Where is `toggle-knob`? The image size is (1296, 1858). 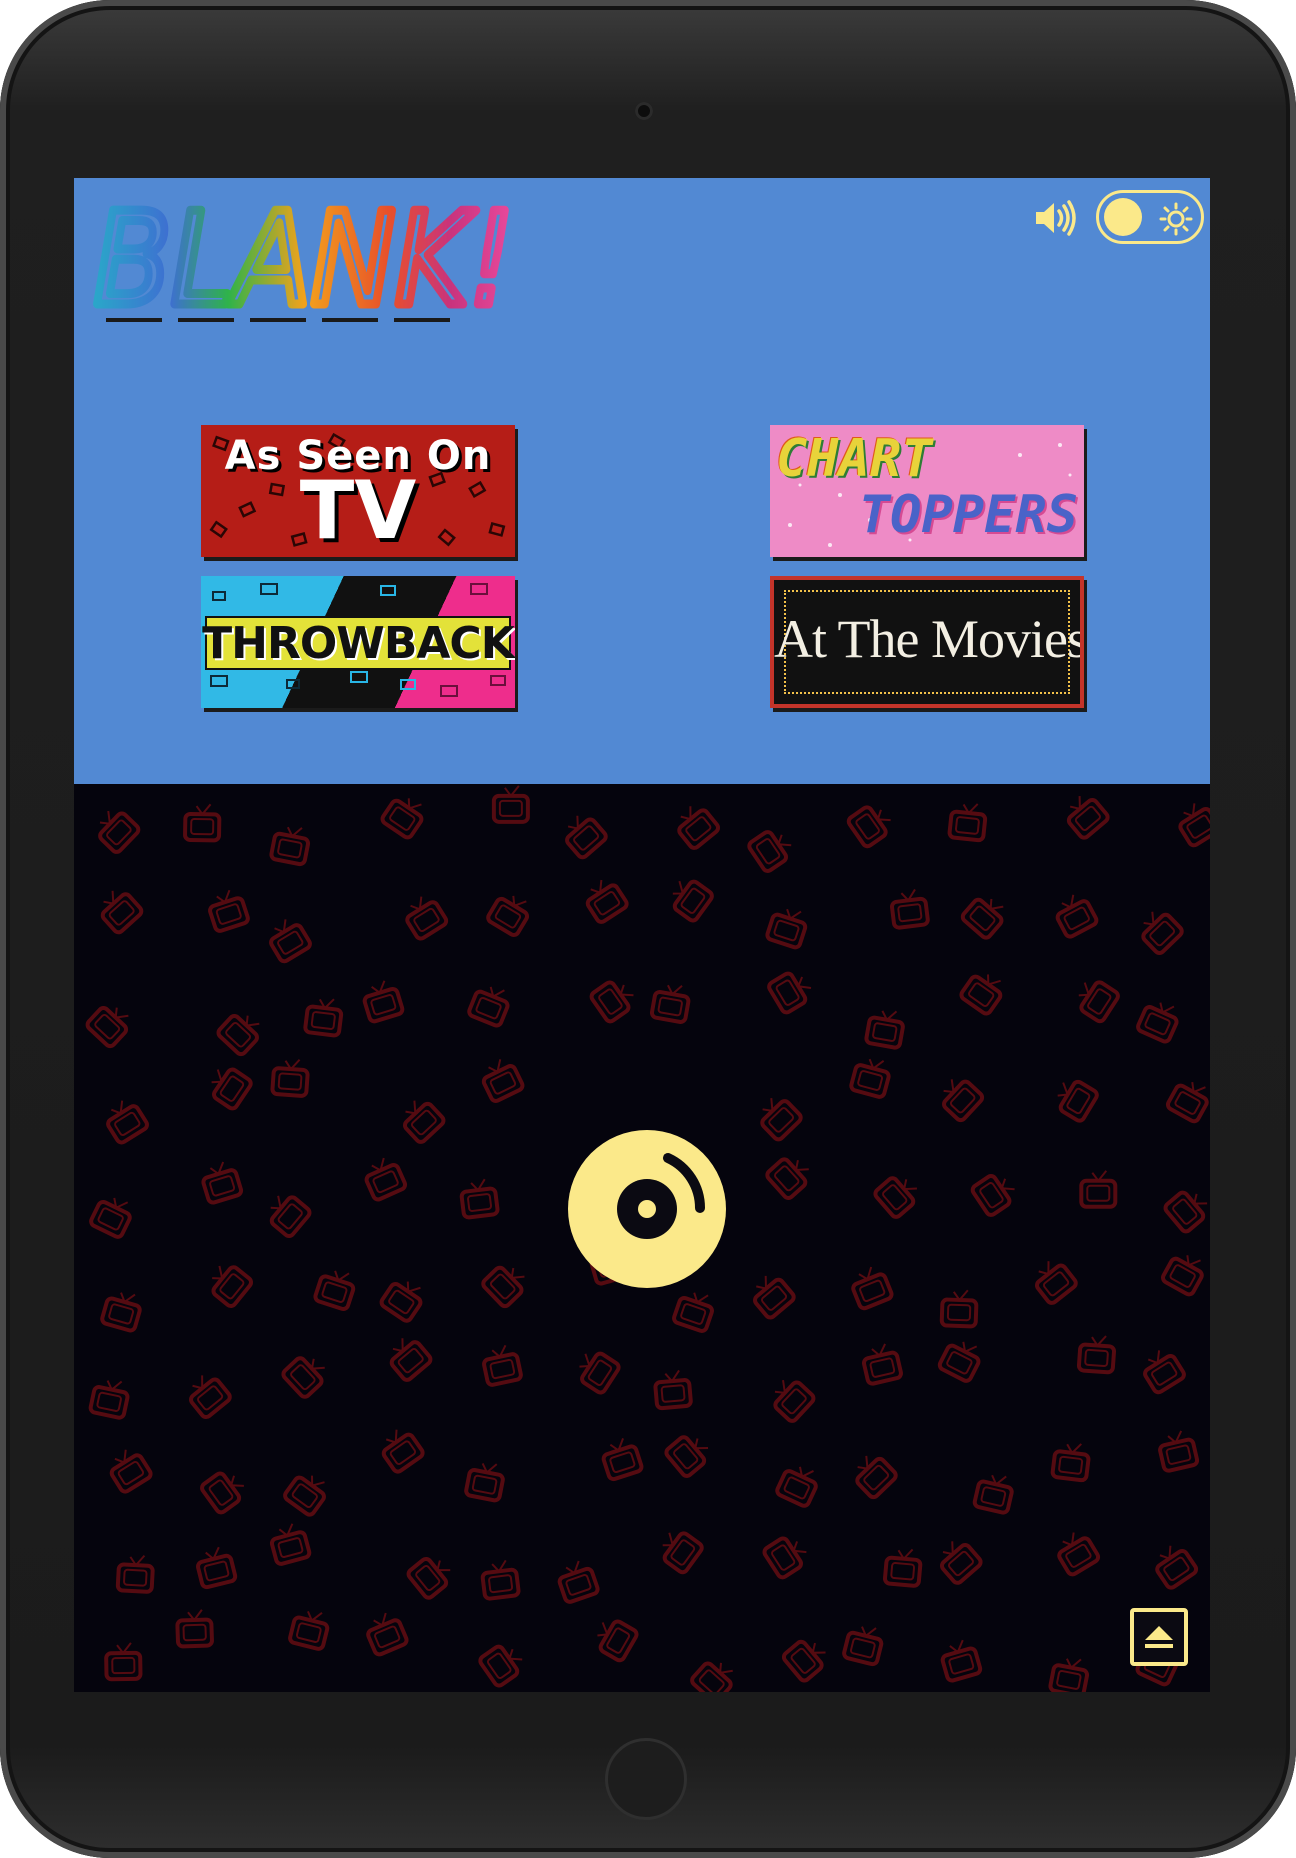 toggle-knob is located at coordinates (1123, 217).